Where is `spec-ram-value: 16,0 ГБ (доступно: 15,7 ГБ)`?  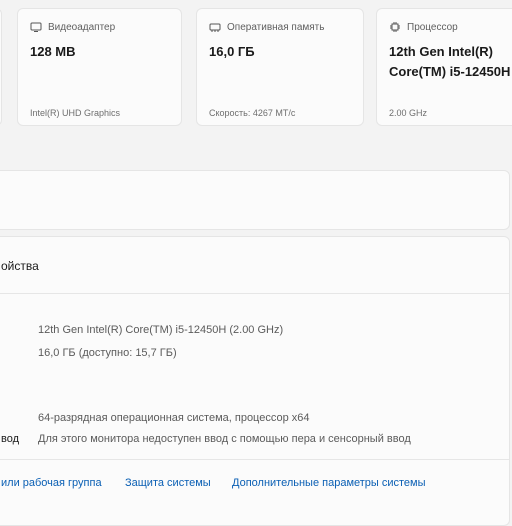
spec-ram-value: 16,0 ГБ (доступно: 15,7 ГБ) is located at coordinates (107, 353).